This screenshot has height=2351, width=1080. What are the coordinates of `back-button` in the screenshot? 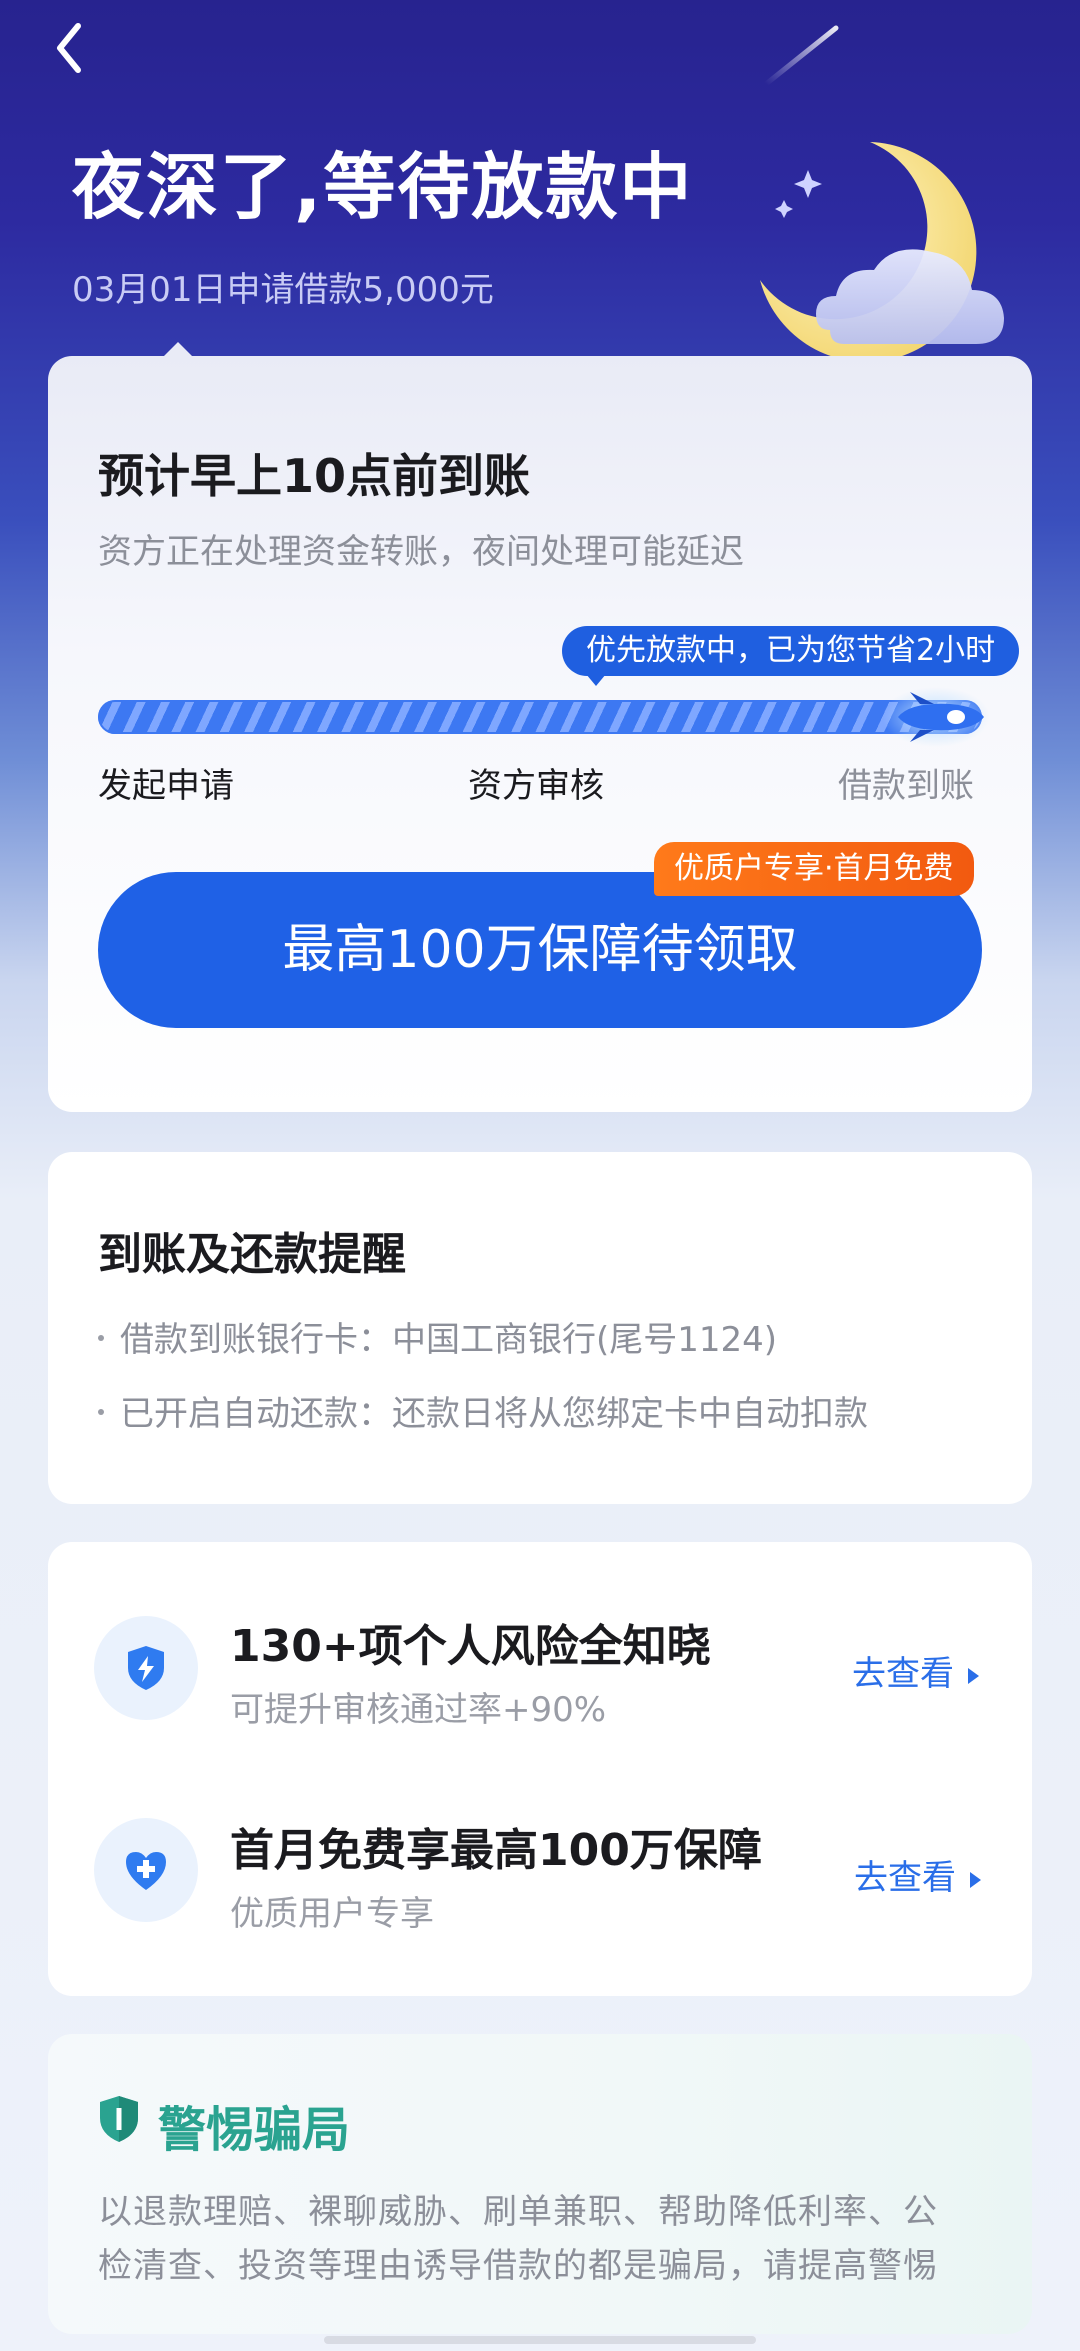 It's located at (70, 48).